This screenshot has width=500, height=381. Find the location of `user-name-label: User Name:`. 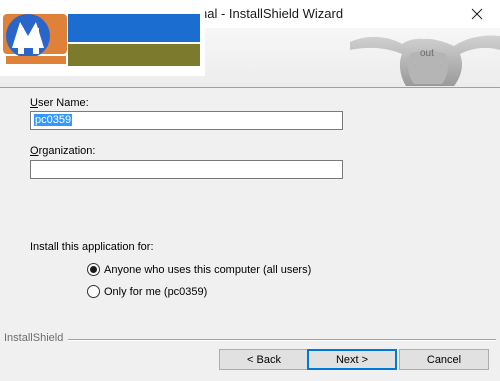

user-name-label: User Name: is located at coordinates (59, 103).